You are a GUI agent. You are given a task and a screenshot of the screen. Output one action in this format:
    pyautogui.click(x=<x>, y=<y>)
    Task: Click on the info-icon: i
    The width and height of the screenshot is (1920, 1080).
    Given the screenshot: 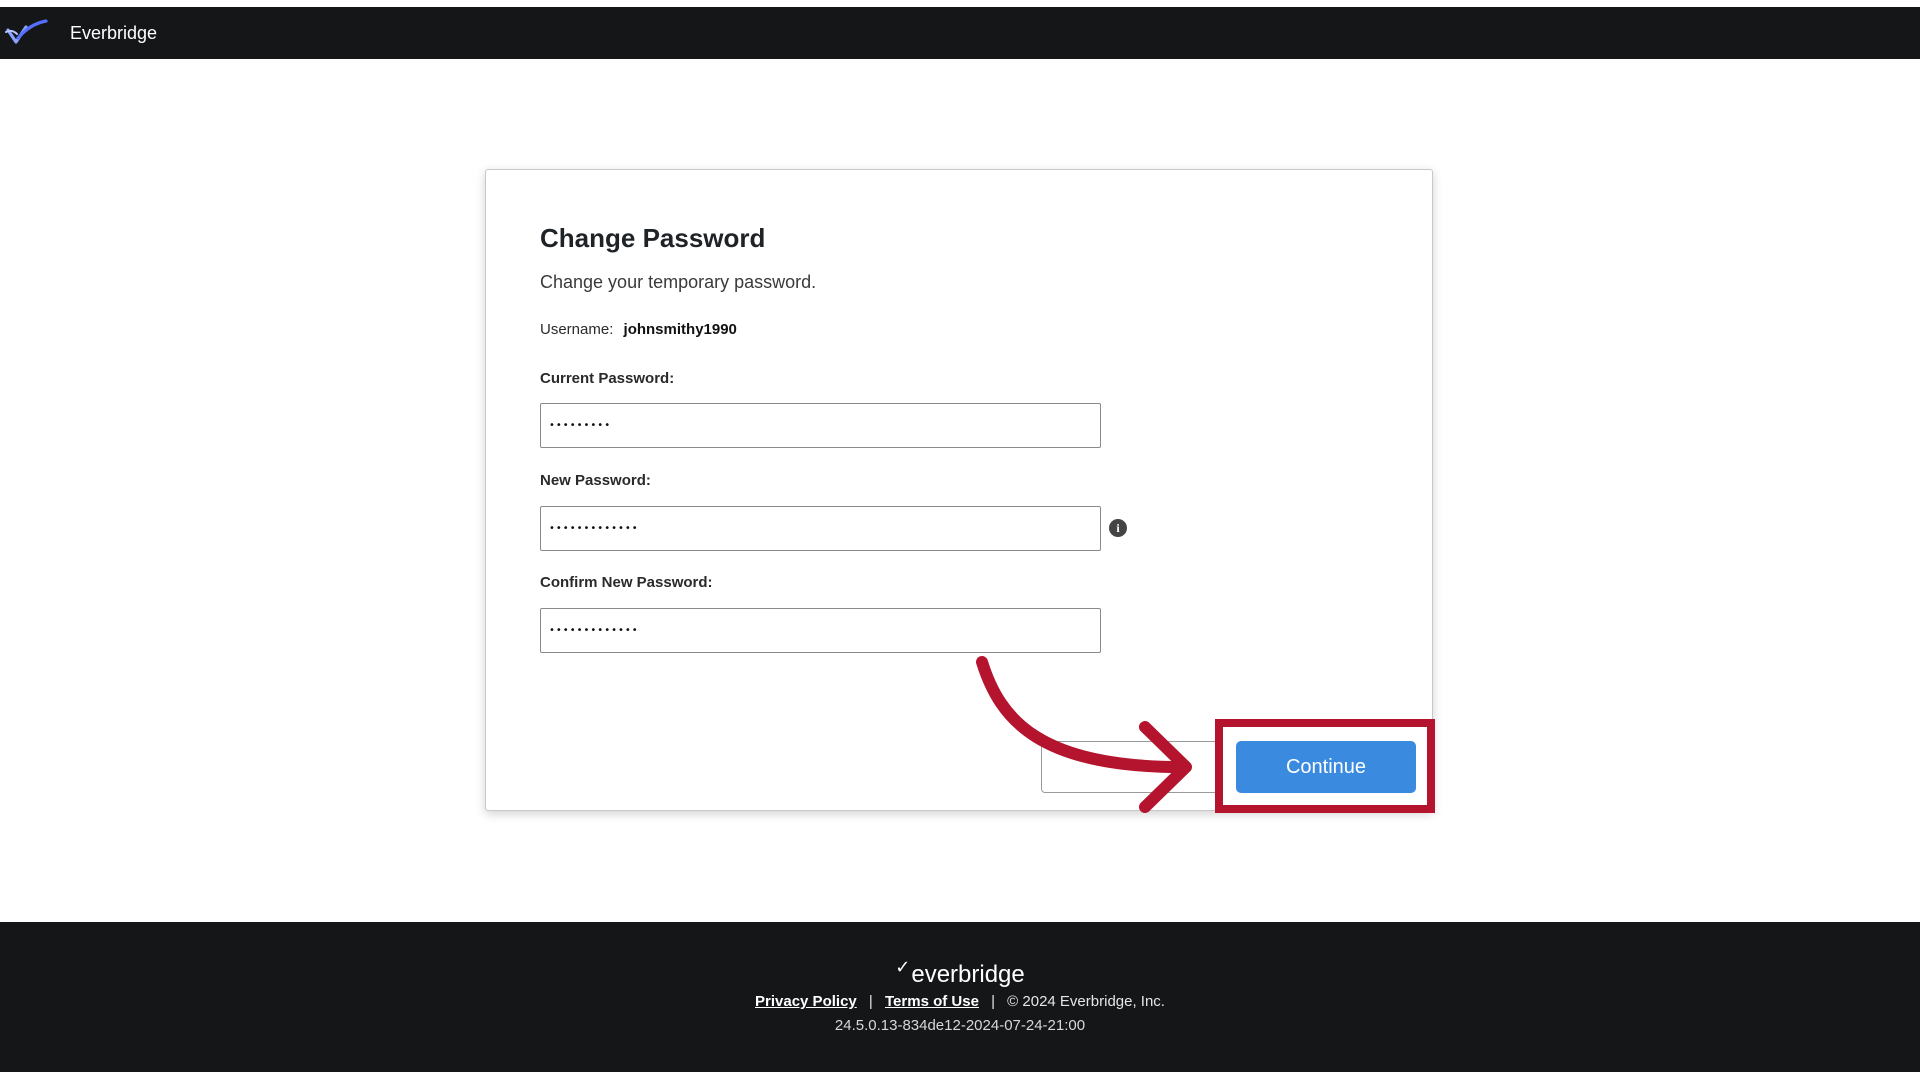 What is the action you would take?
    pyautogui.click(x=1118, y=528)
    